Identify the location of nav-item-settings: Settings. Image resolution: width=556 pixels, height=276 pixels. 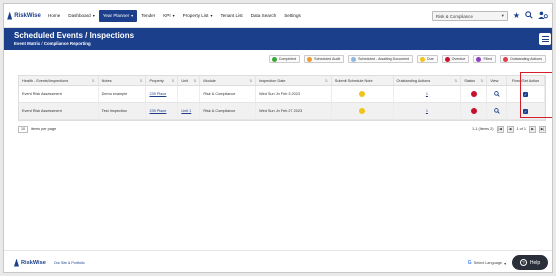
(292, 16).